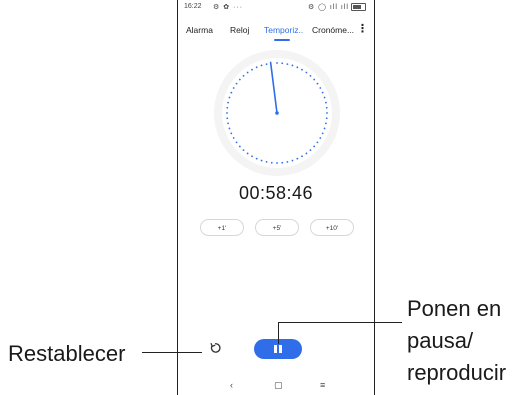 The width and height of the screenshot is (529, 395). Describe the element at coordinates (454, 308) in the screenshot. I see `callout-pause-line-1: Ponen en` at that location.